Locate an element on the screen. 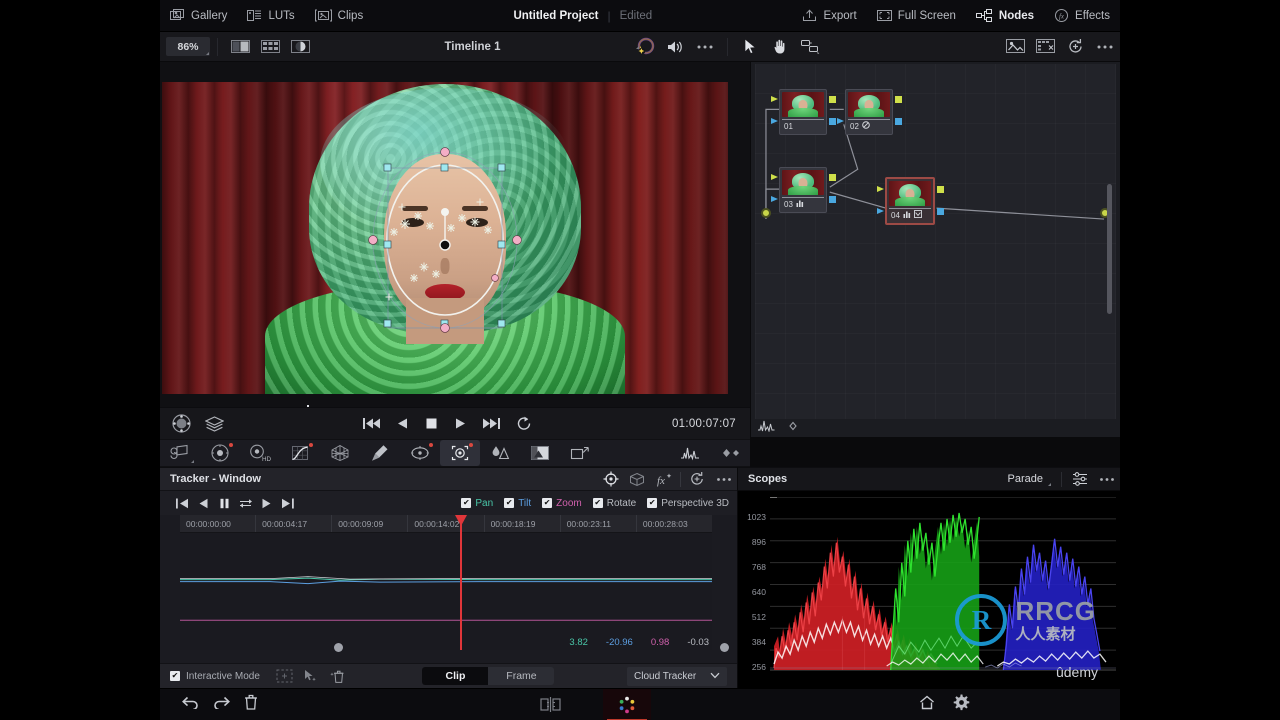  checkbox-zoom: ✔ is located at coordinates (547, 503).